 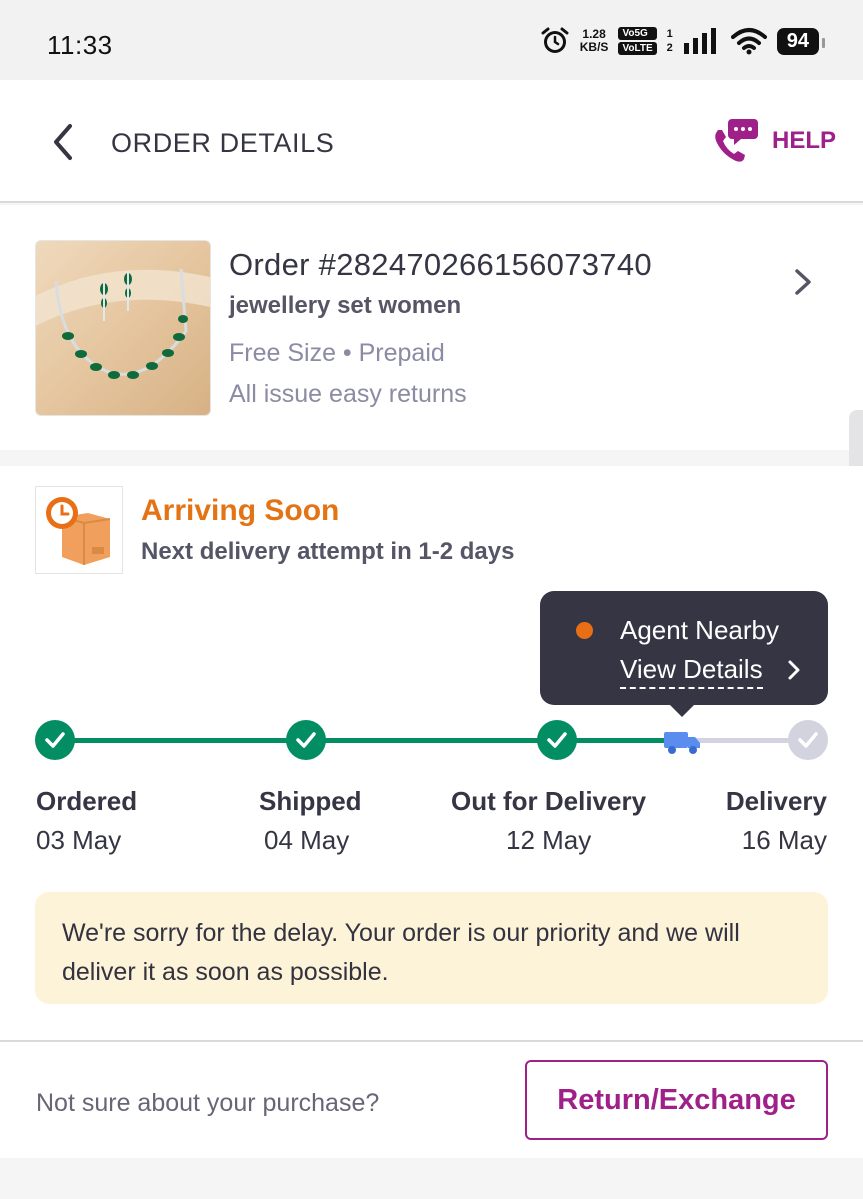 I want to click on network-speed: 1.28 KB/S, so click(x=594, y=41).